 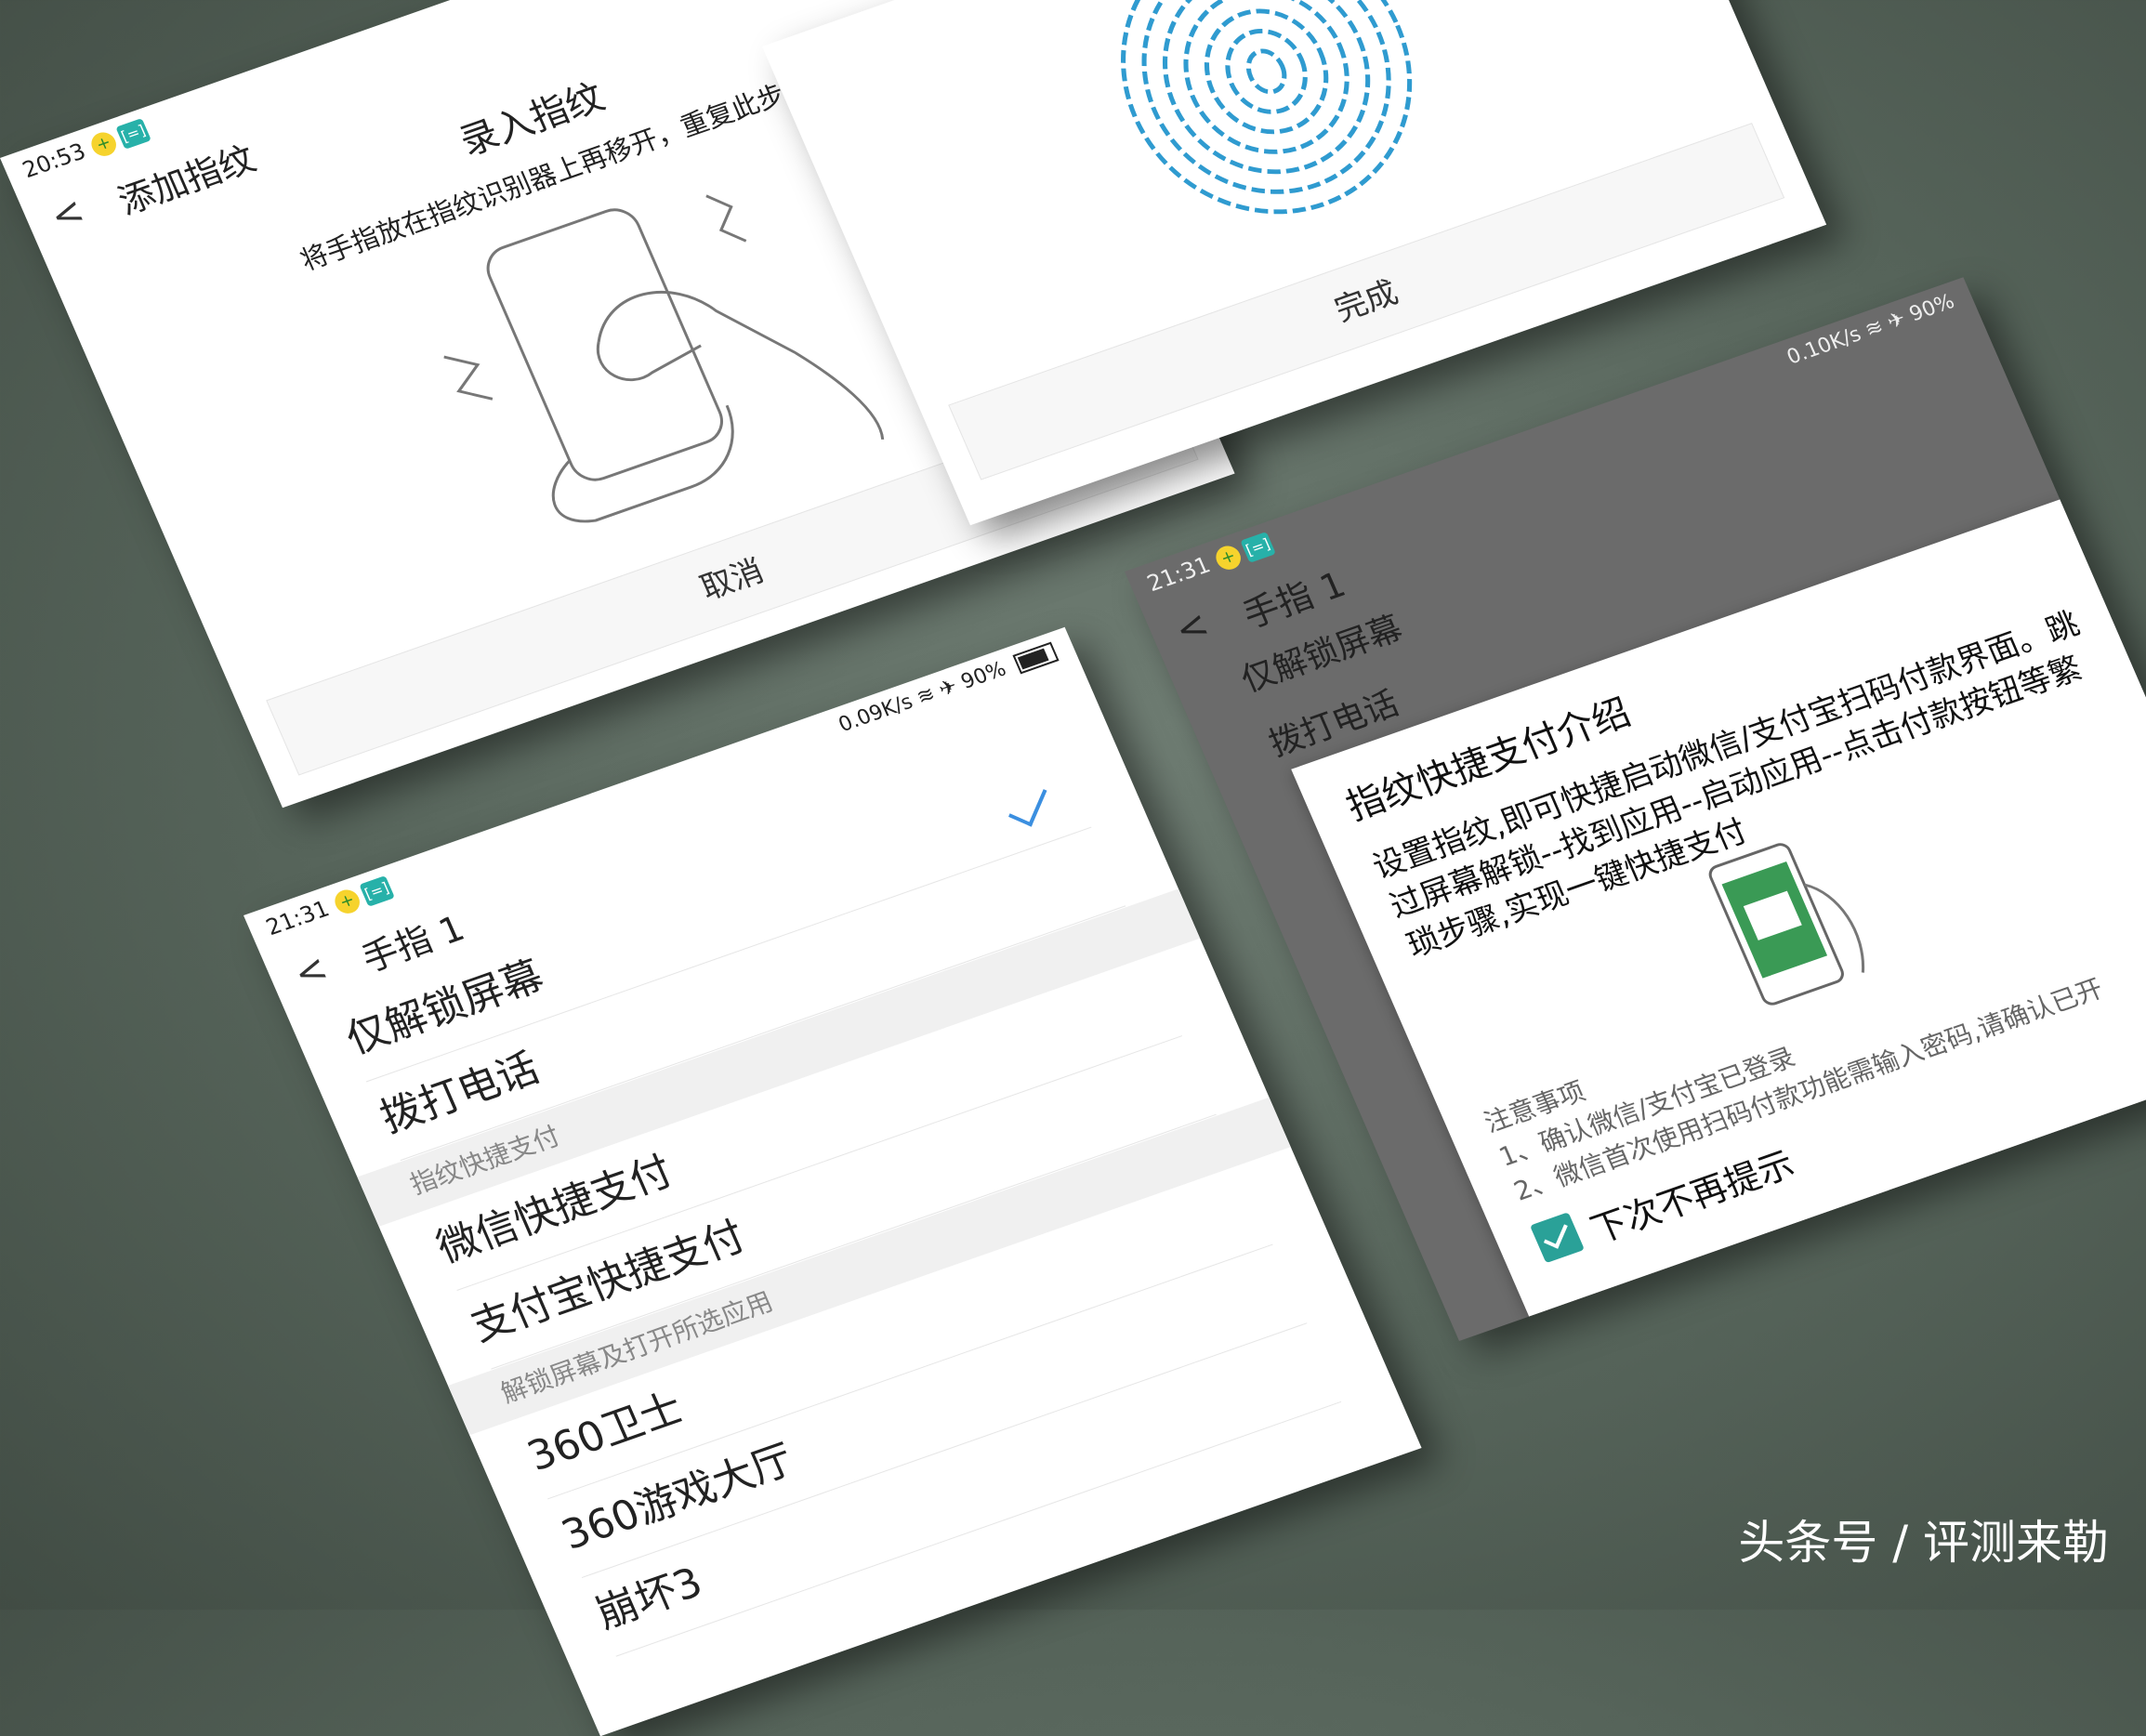 What do you see at coordinates (1028, 804) in the screenshot?
I see `selected-check-icon` at bounding box center [1028, 804].